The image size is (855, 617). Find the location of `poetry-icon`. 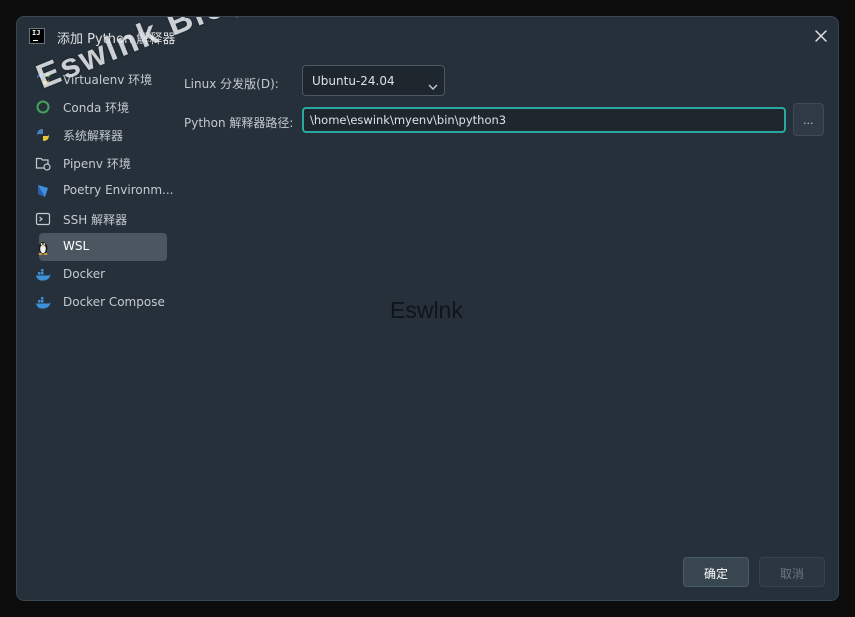

poetry-icon is located at coordinates (43, 191).